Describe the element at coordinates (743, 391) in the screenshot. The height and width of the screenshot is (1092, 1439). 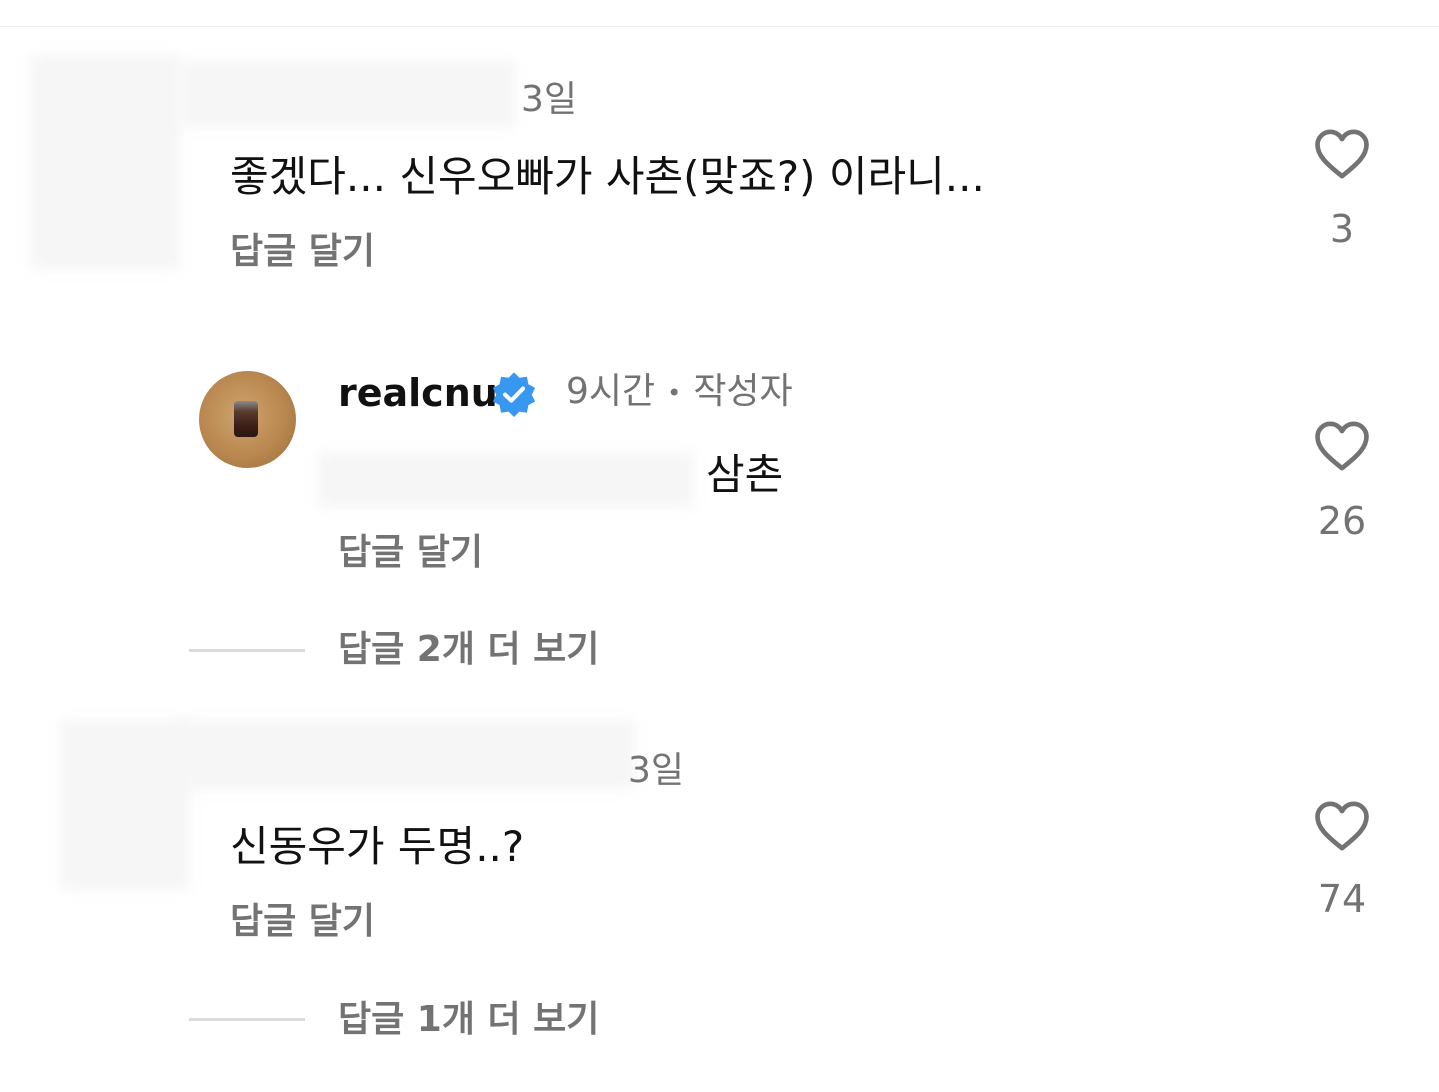
I see `author-badge: 작성자` at that location.